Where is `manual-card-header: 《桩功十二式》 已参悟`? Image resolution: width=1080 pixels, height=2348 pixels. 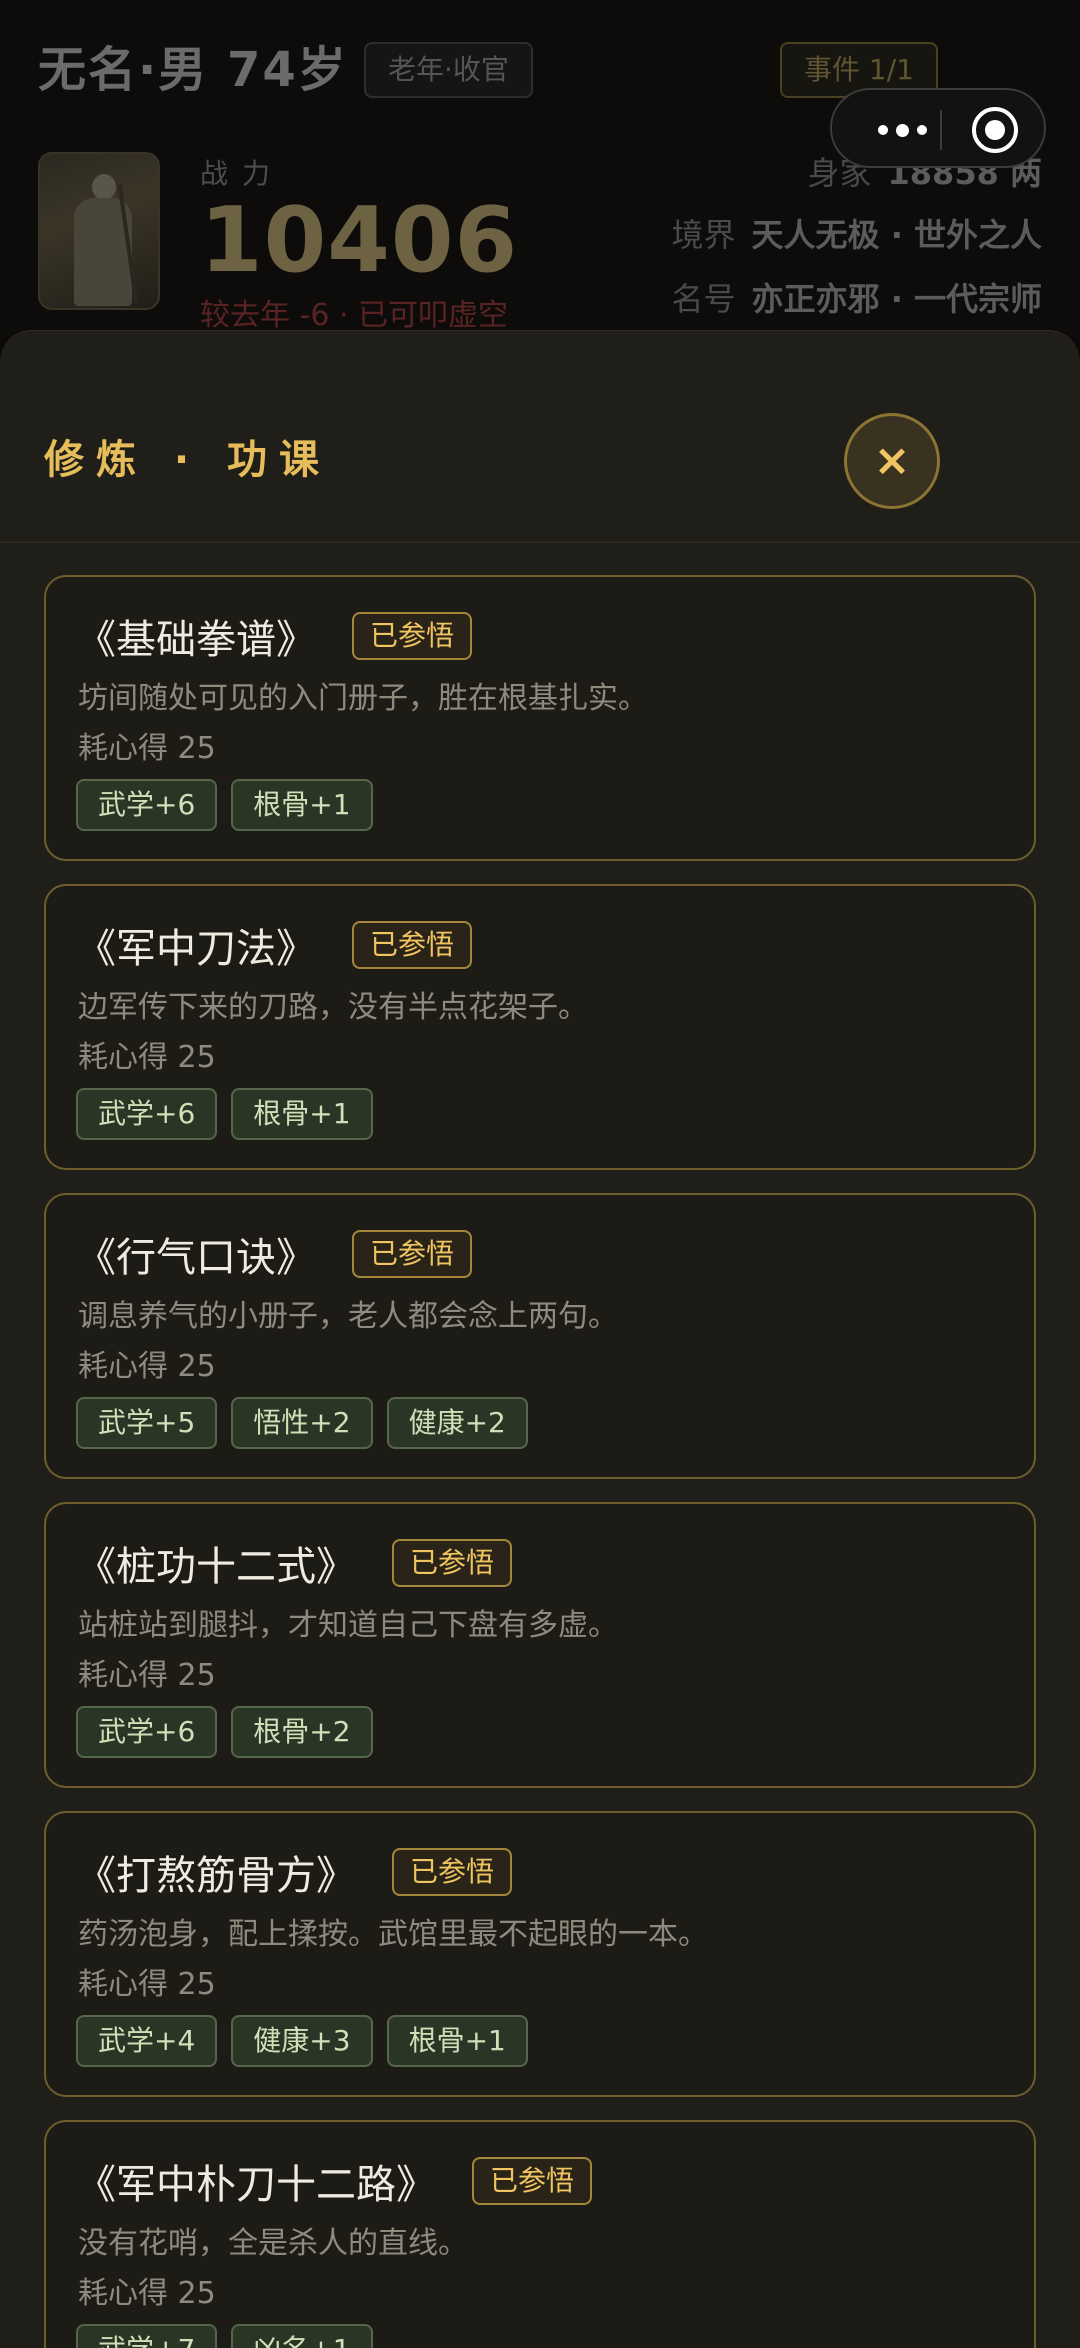
manual-card-header: 《桩功十二式》 已参悟 is located at coordinates (294, 1563).